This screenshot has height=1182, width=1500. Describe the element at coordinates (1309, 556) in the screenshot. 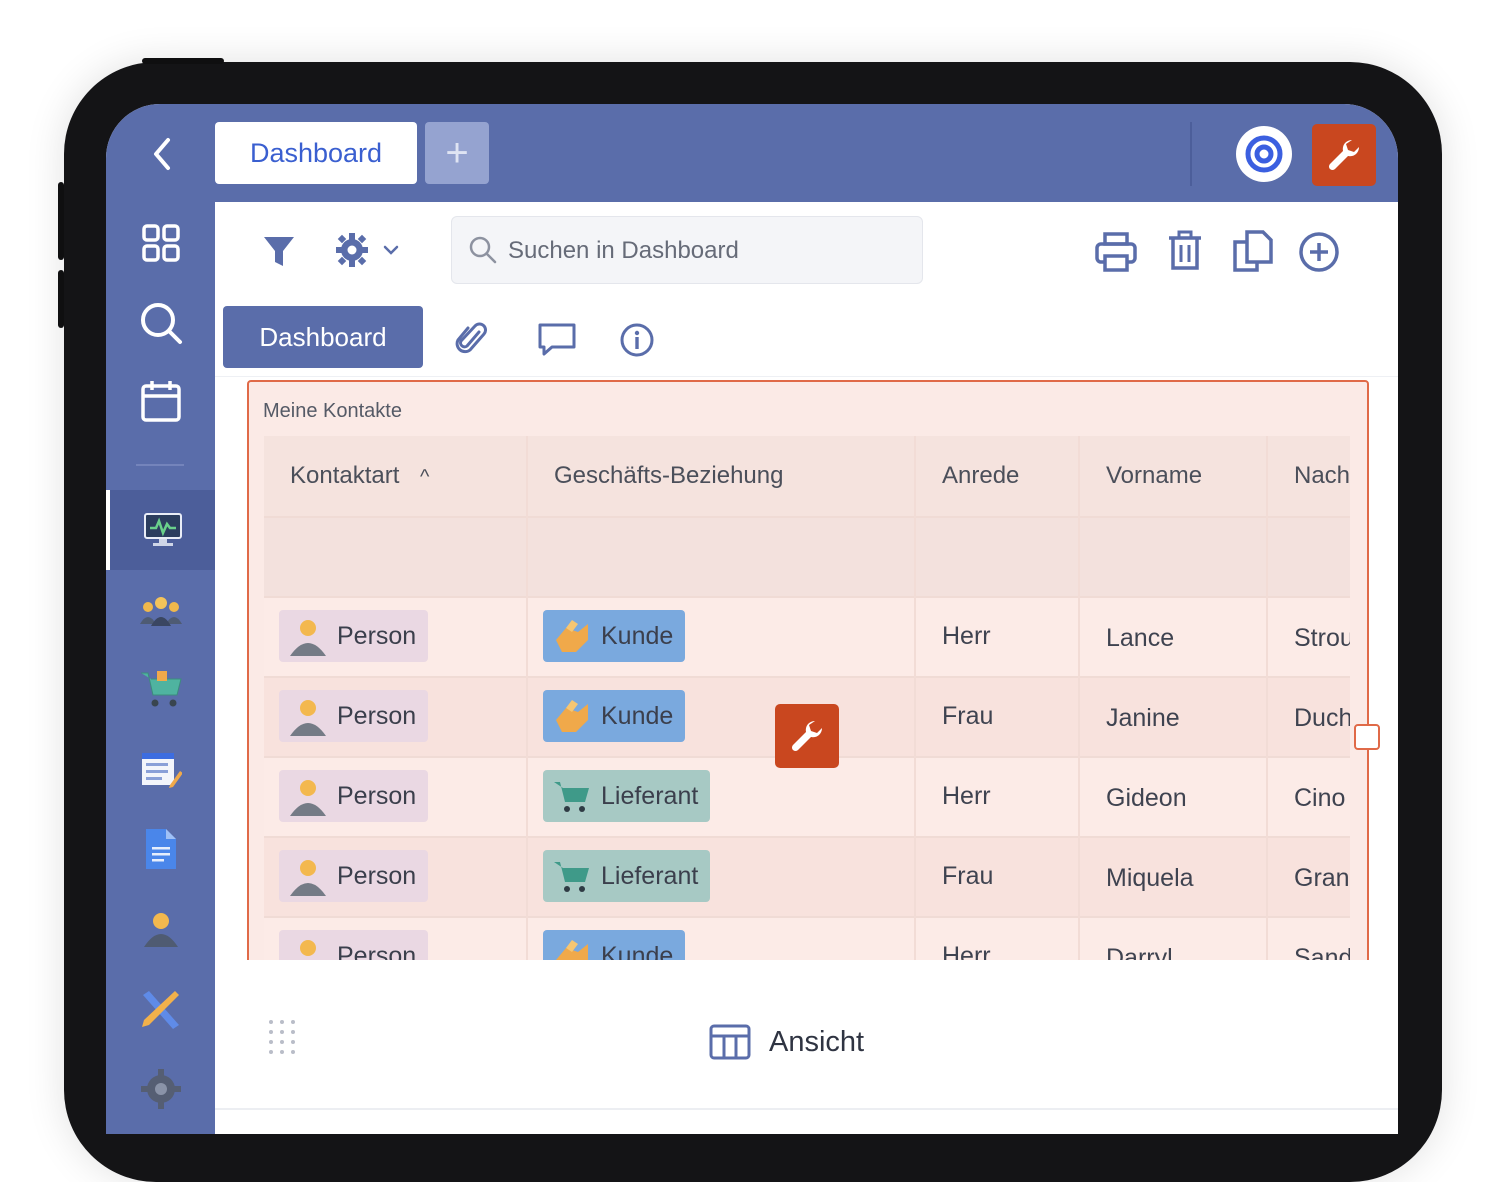

I see `filter-cell-nachname` at that location.